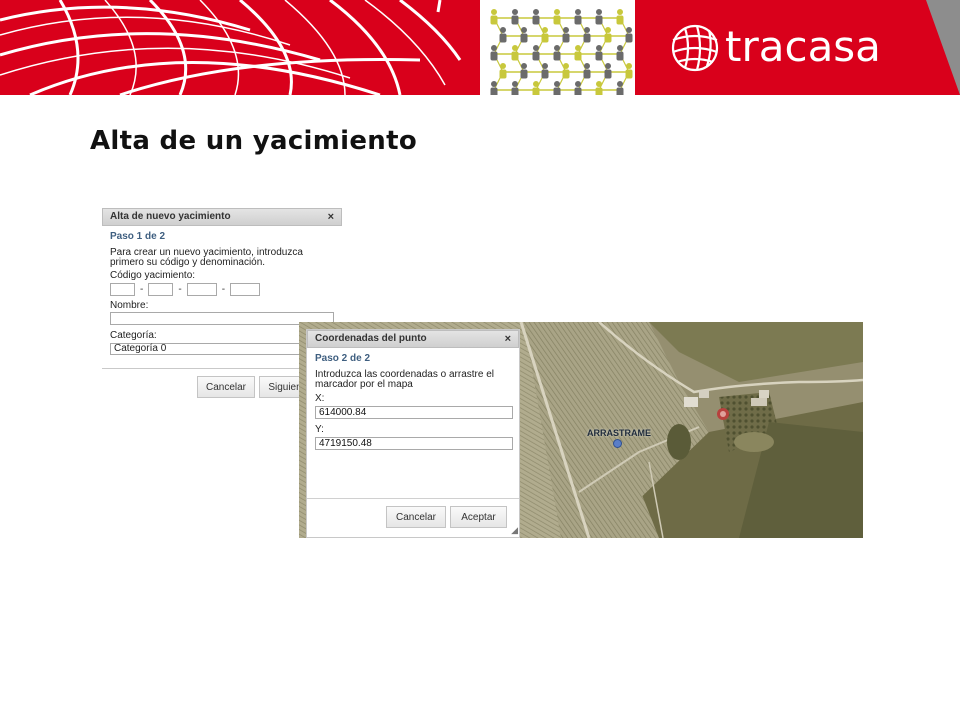 This screenshot has height=720, width=960. I want to click on map-marker-label: ARRASTRAME, so click(619, 433).